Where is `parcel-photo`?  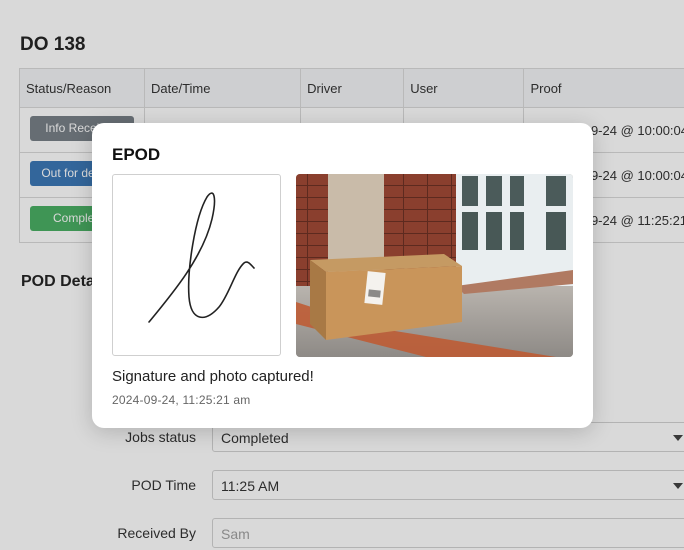
parcel-photo is located at coordinates (434, 265).